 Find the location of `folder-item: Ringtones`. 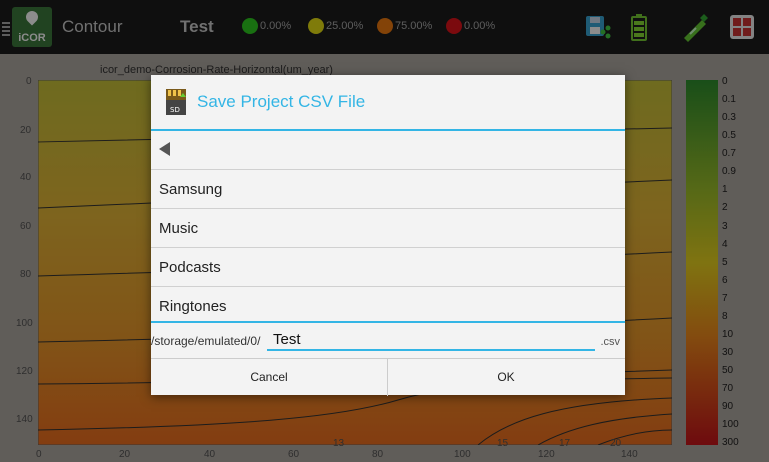

folder-item: Ringtones is located at coordinates (388, 306).